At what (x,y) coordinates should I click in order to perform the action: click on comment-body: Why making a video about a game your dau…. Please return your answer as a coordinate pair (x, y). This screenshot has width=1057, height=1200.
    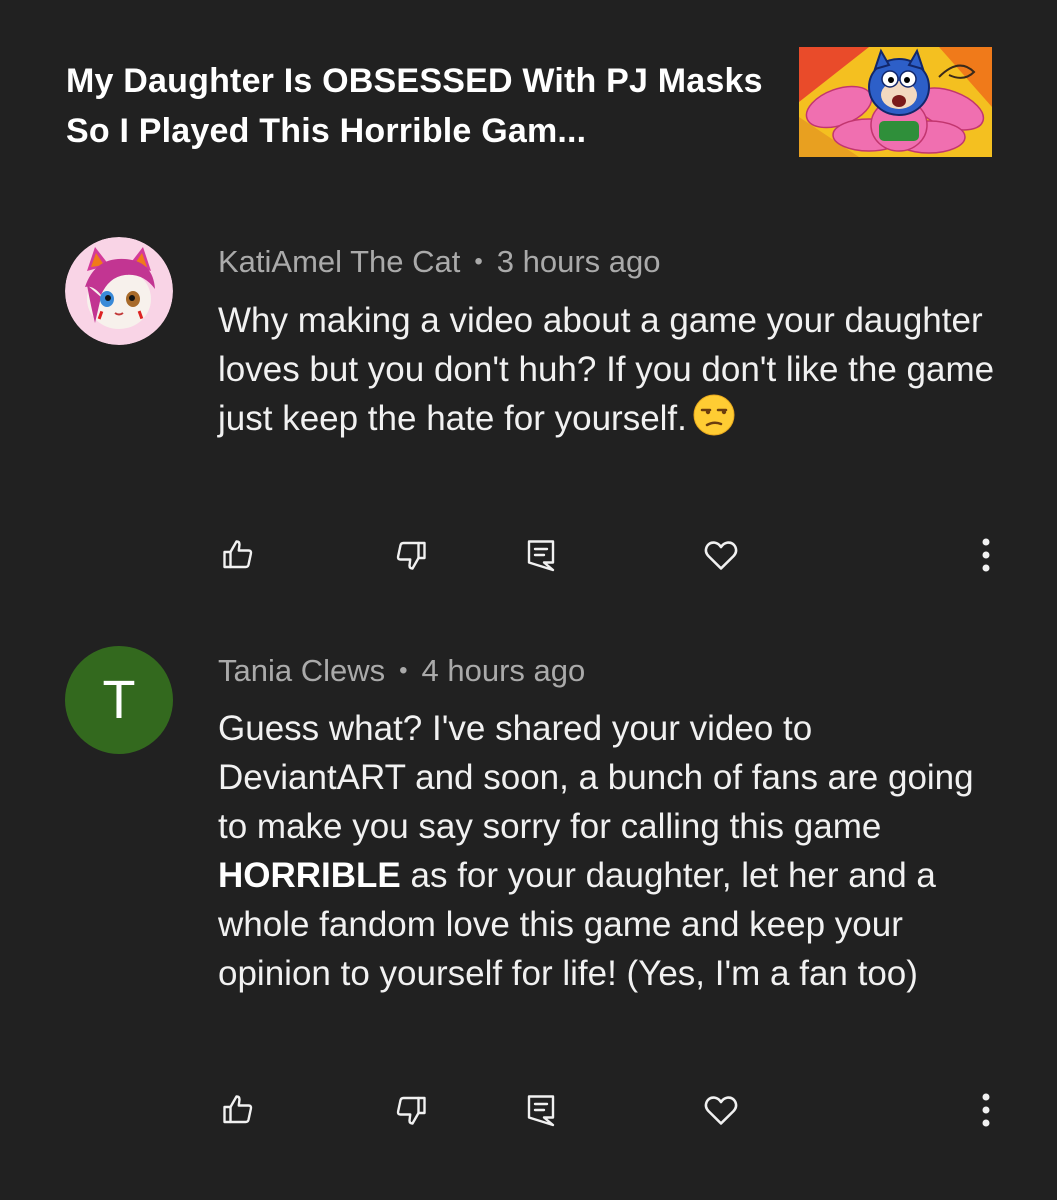
    Looking at the image, I should click on (606, 369).